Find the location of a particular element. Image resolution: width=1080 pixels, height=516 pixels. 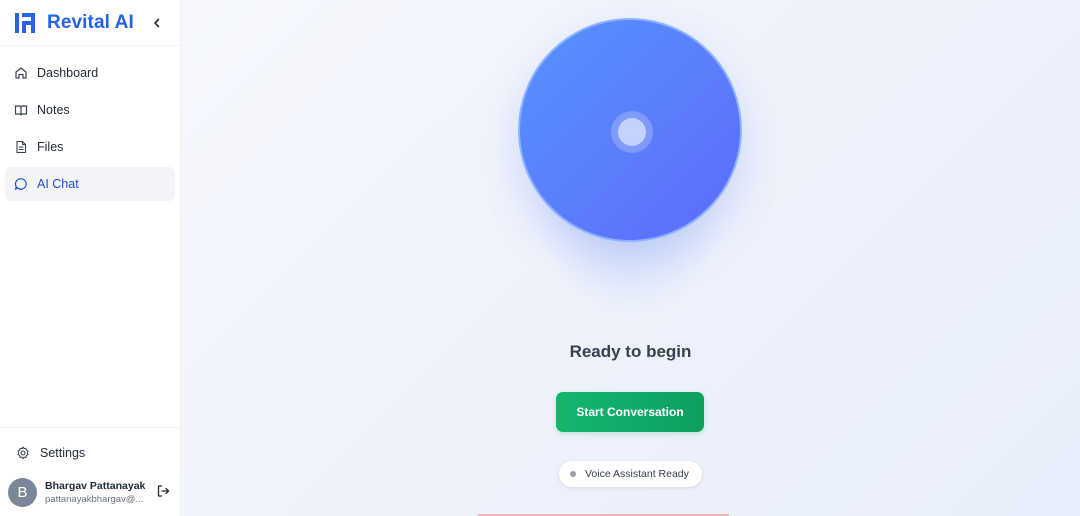

chevron-left-icon is located at coordinates (157, 23).